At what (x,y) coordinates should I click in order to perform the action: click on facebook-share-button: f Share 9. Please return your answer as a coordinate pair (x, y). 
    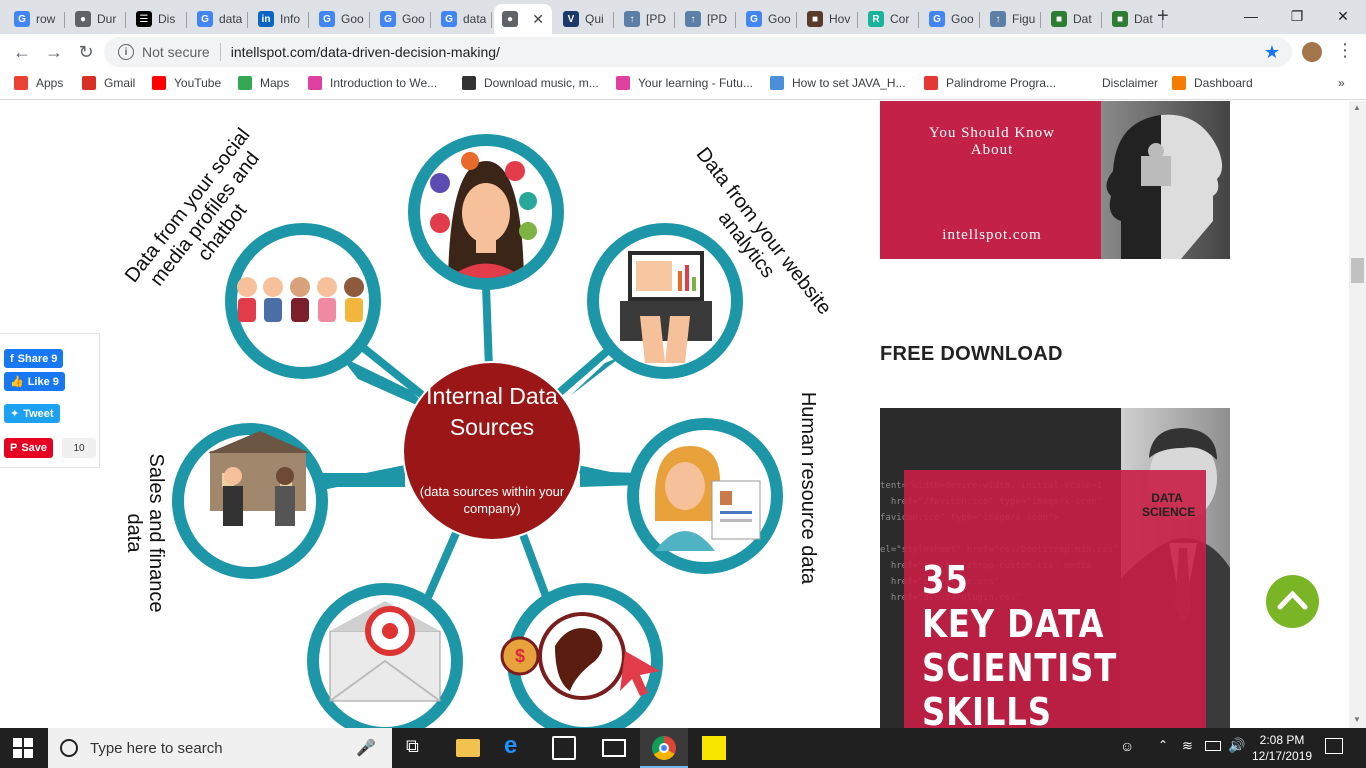
    Looking at the image, I should click on (34, 358).